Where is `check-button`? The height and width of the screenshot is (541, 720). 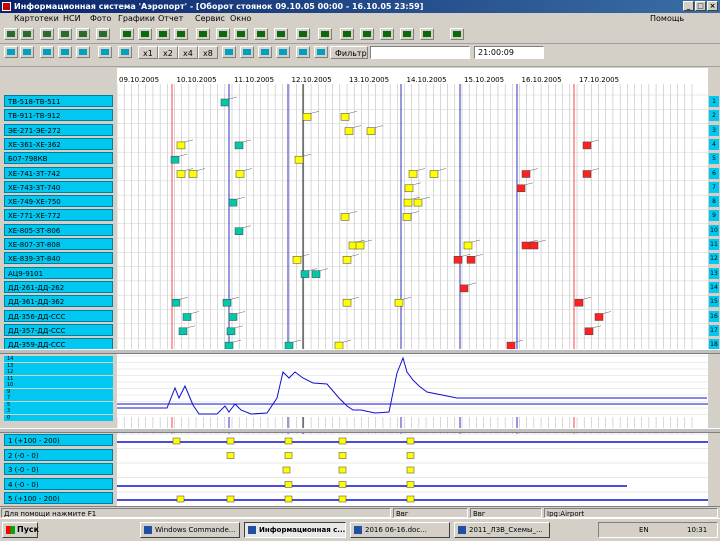 check-button is located at coordinates (367, 34).